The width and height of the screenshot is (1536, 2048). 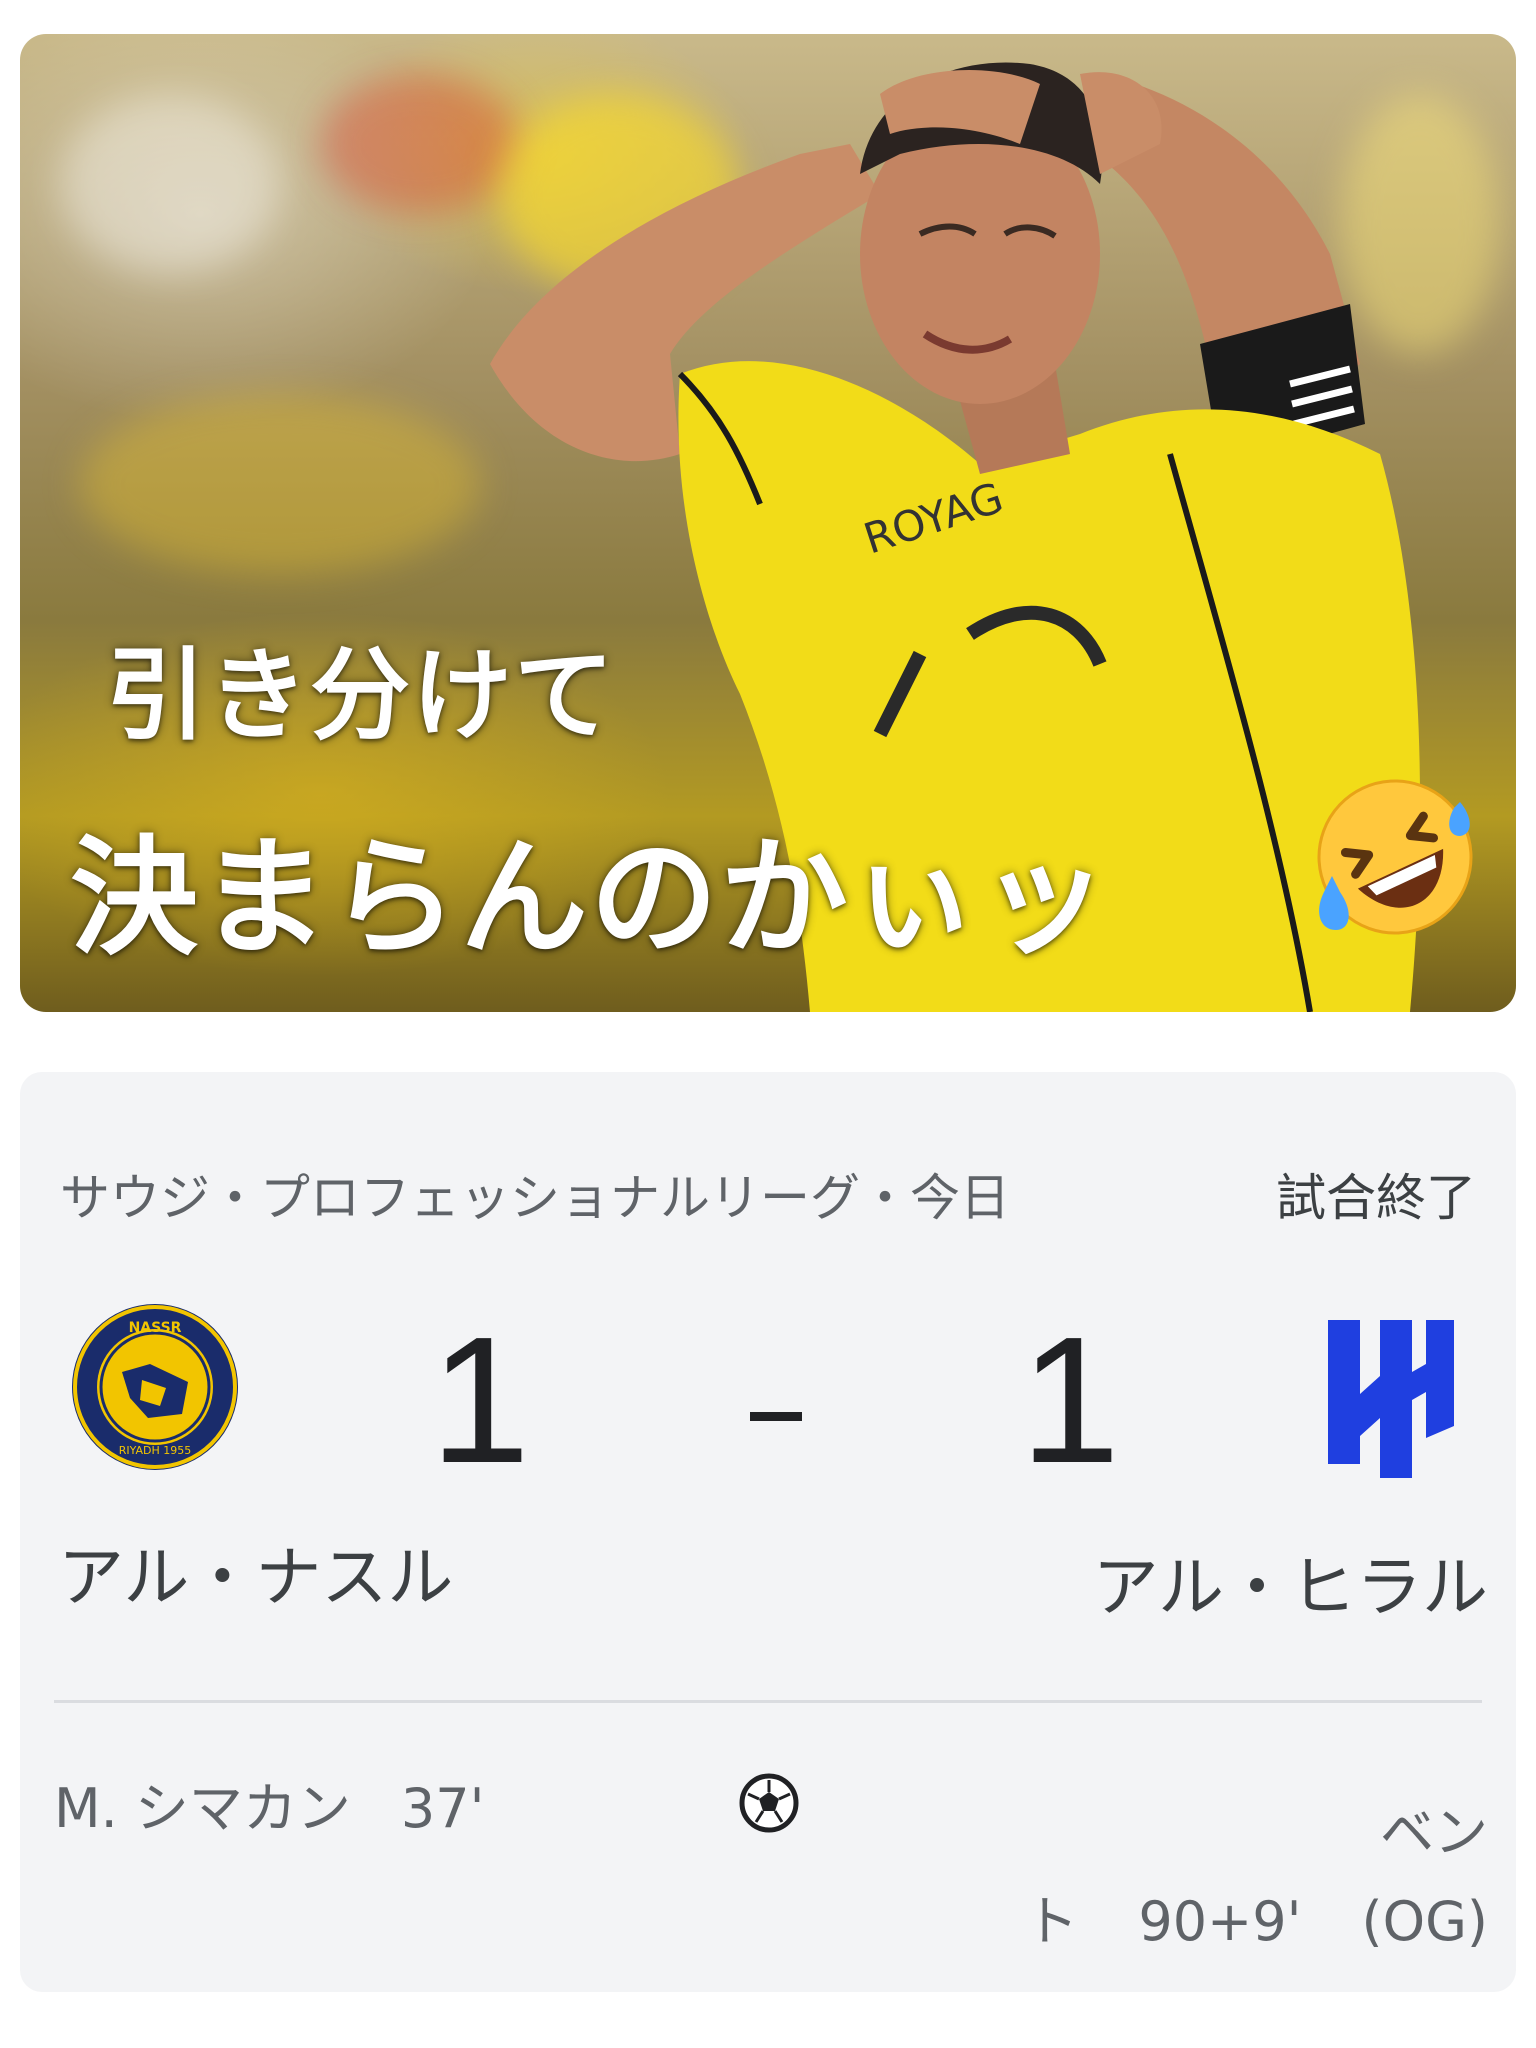 I want to click on home-team-name: アル・ナスル, so click(x=255, y=1572).